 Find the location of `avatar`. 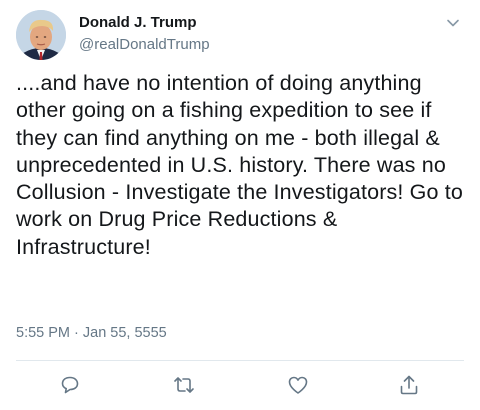

avatar is located at coordinates (41, 35).